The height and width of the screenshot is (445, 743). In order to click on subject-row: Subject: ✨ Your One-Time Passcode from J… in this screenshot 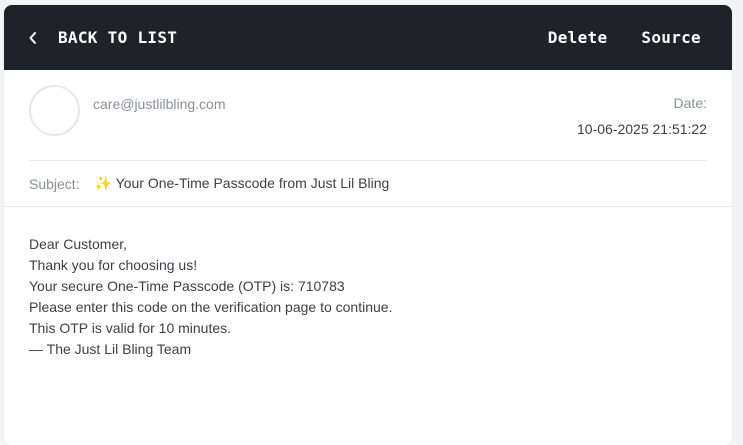, I will do `click(368, 183)`.